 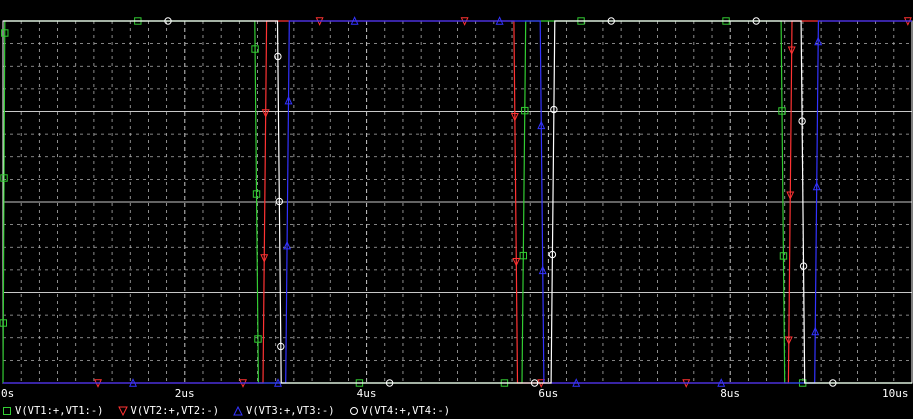 I want to click on x-tick-label: 2us, so click(x=184, y=393).